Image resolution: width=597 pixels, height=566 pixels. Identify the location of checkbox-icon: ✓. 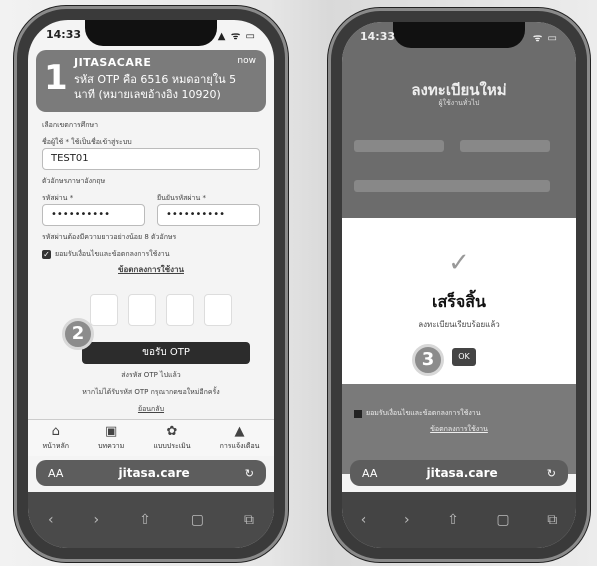
(46, 254).